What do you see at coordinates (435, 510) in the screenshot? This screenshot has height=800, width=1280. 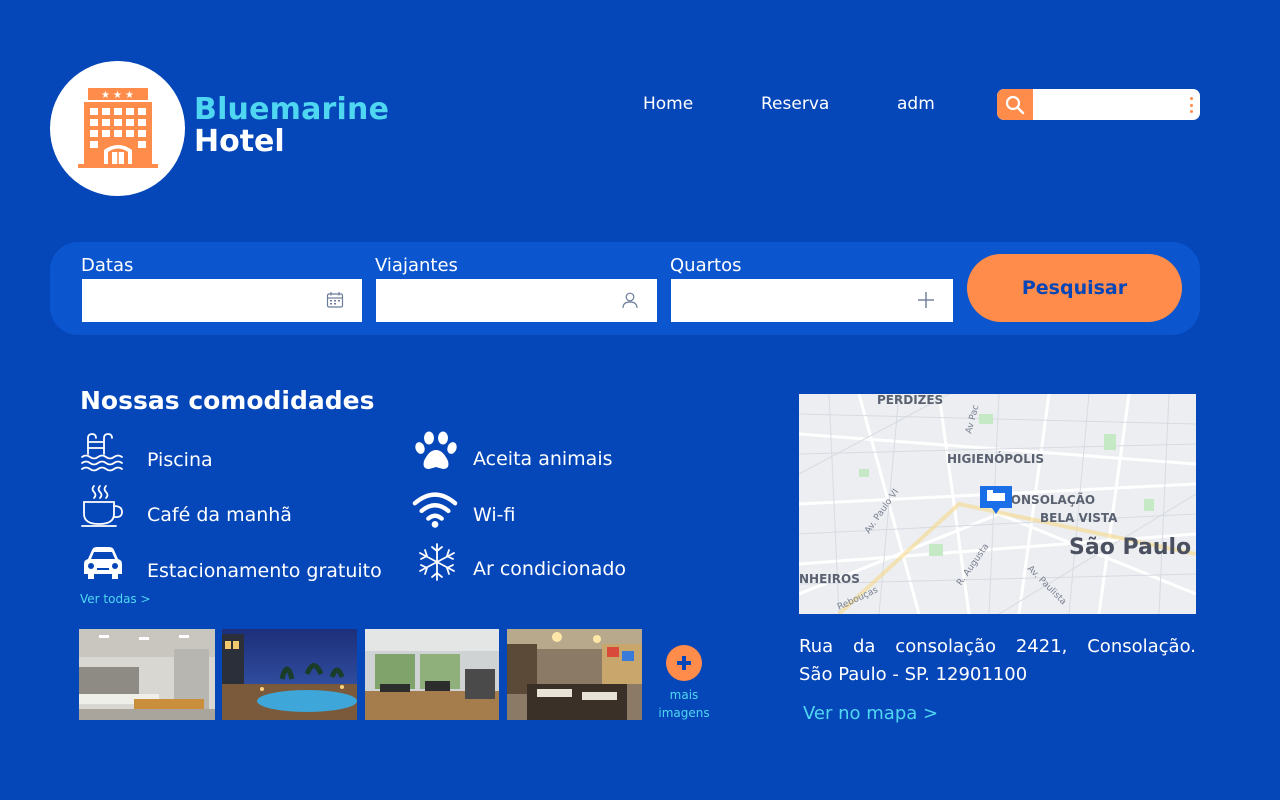 I see `wifi-icon` at bounding box center [435, 510].